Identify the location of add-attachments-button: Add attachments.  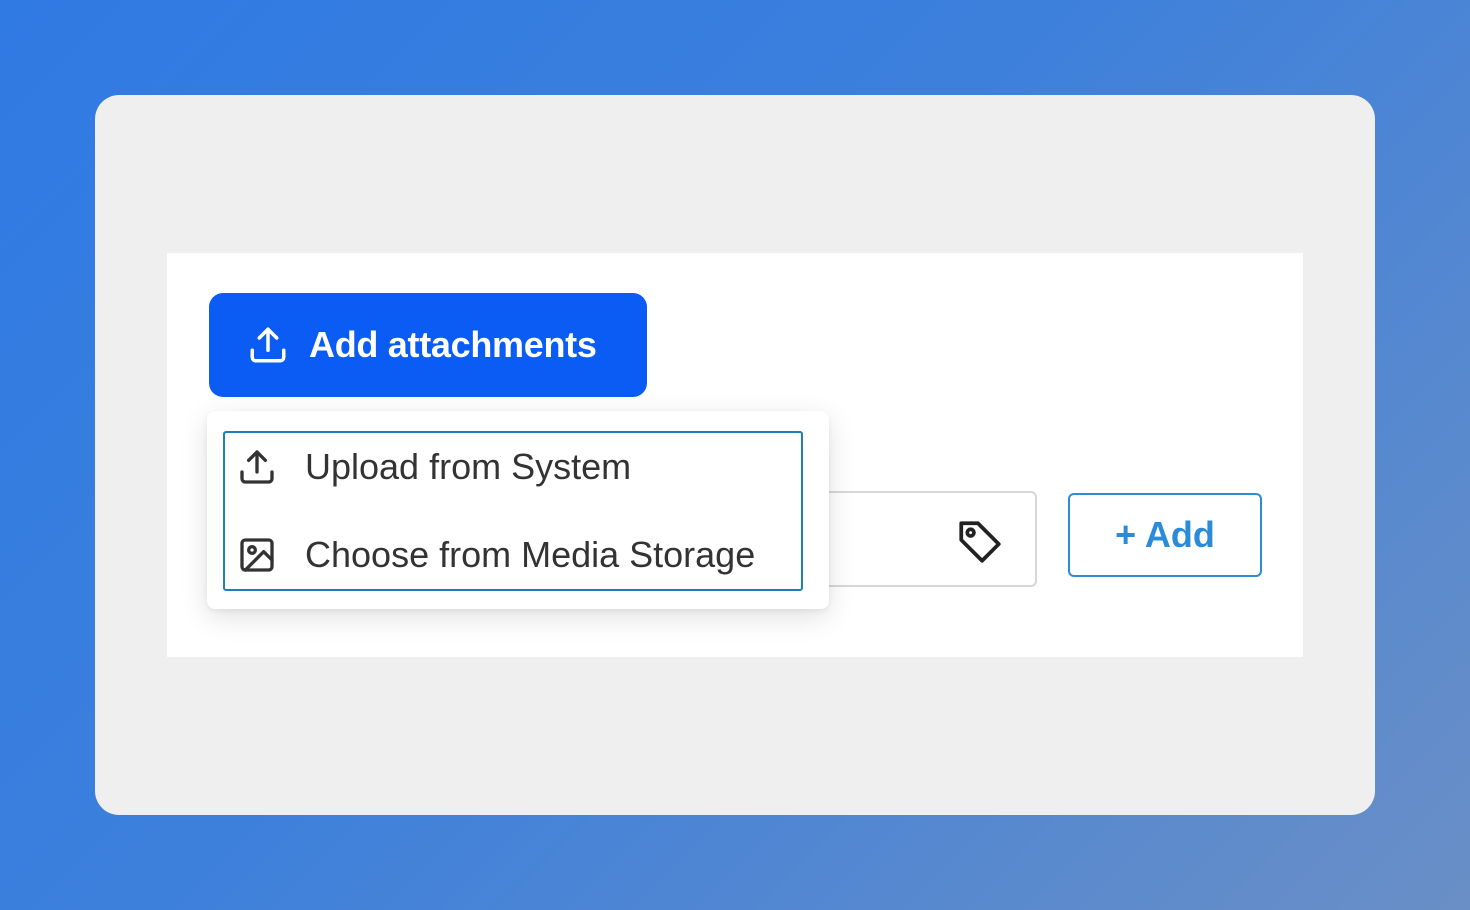
(428, 345).